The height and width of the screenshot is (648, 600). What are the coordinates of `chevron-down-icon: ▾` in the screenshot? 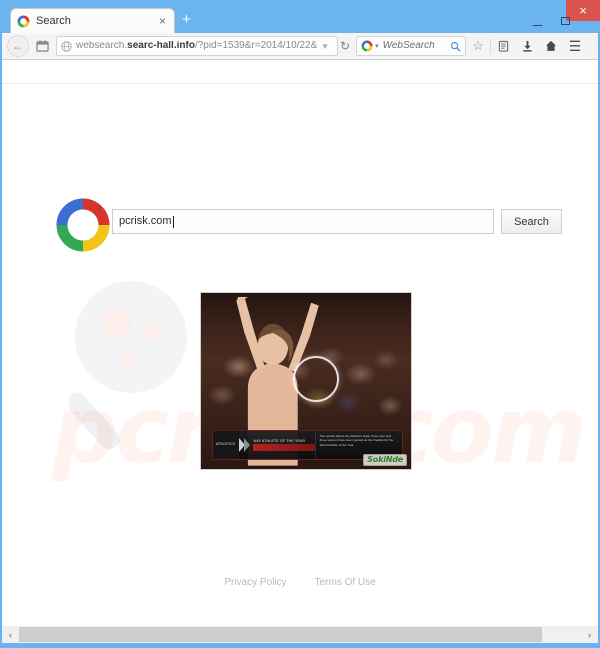 It's located at (377, 46).